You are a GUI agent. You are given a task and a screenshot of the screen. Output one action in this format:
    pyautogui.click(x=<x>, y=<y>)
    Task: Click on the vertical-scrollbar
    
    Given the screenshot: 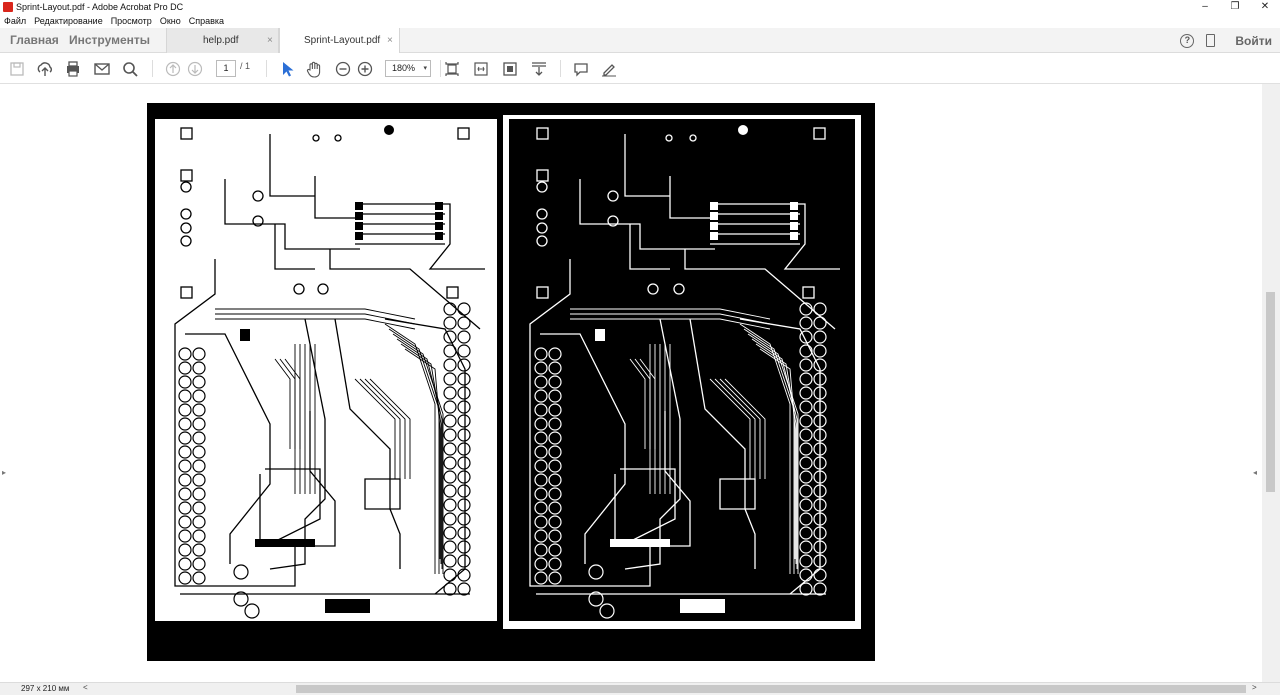 What is the action you would take?
    pyautogui.click(x=1271, y=383)
    